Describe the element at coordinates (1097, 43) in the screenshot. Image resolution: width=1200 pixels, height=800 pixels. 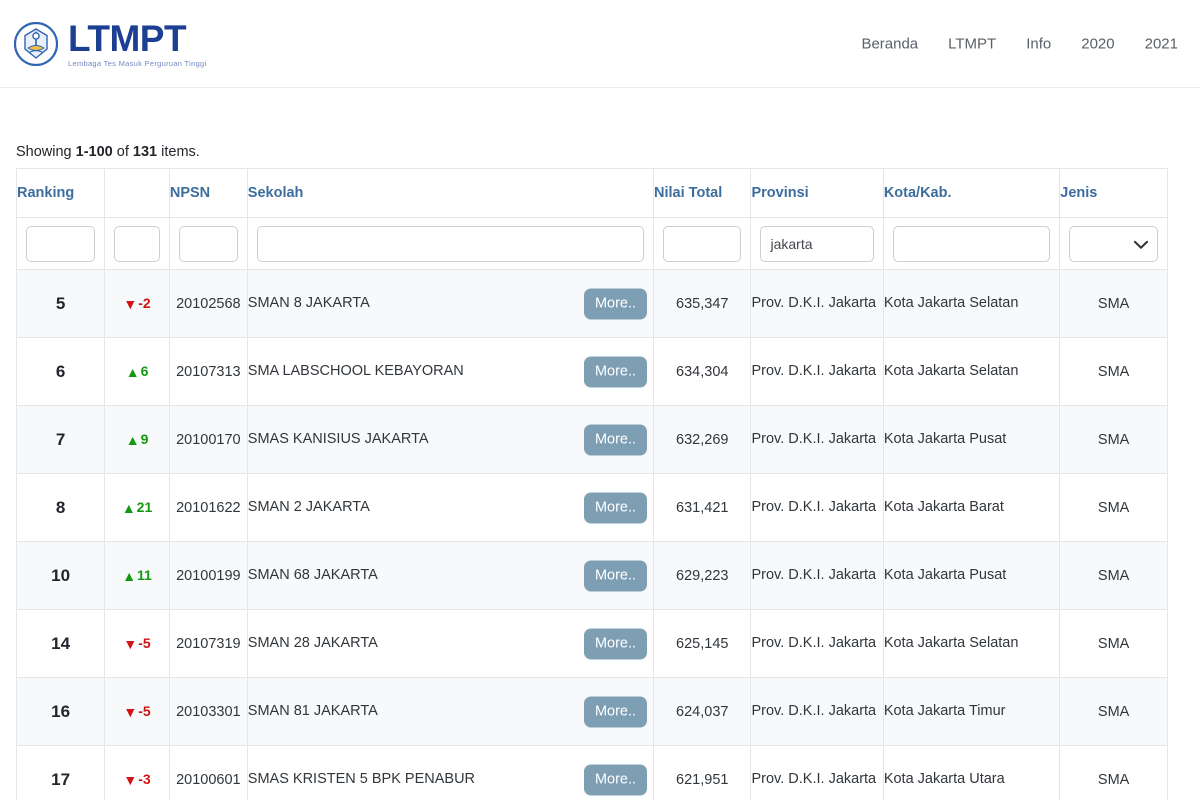
I see `nav-item-2020: 2020` at that location.